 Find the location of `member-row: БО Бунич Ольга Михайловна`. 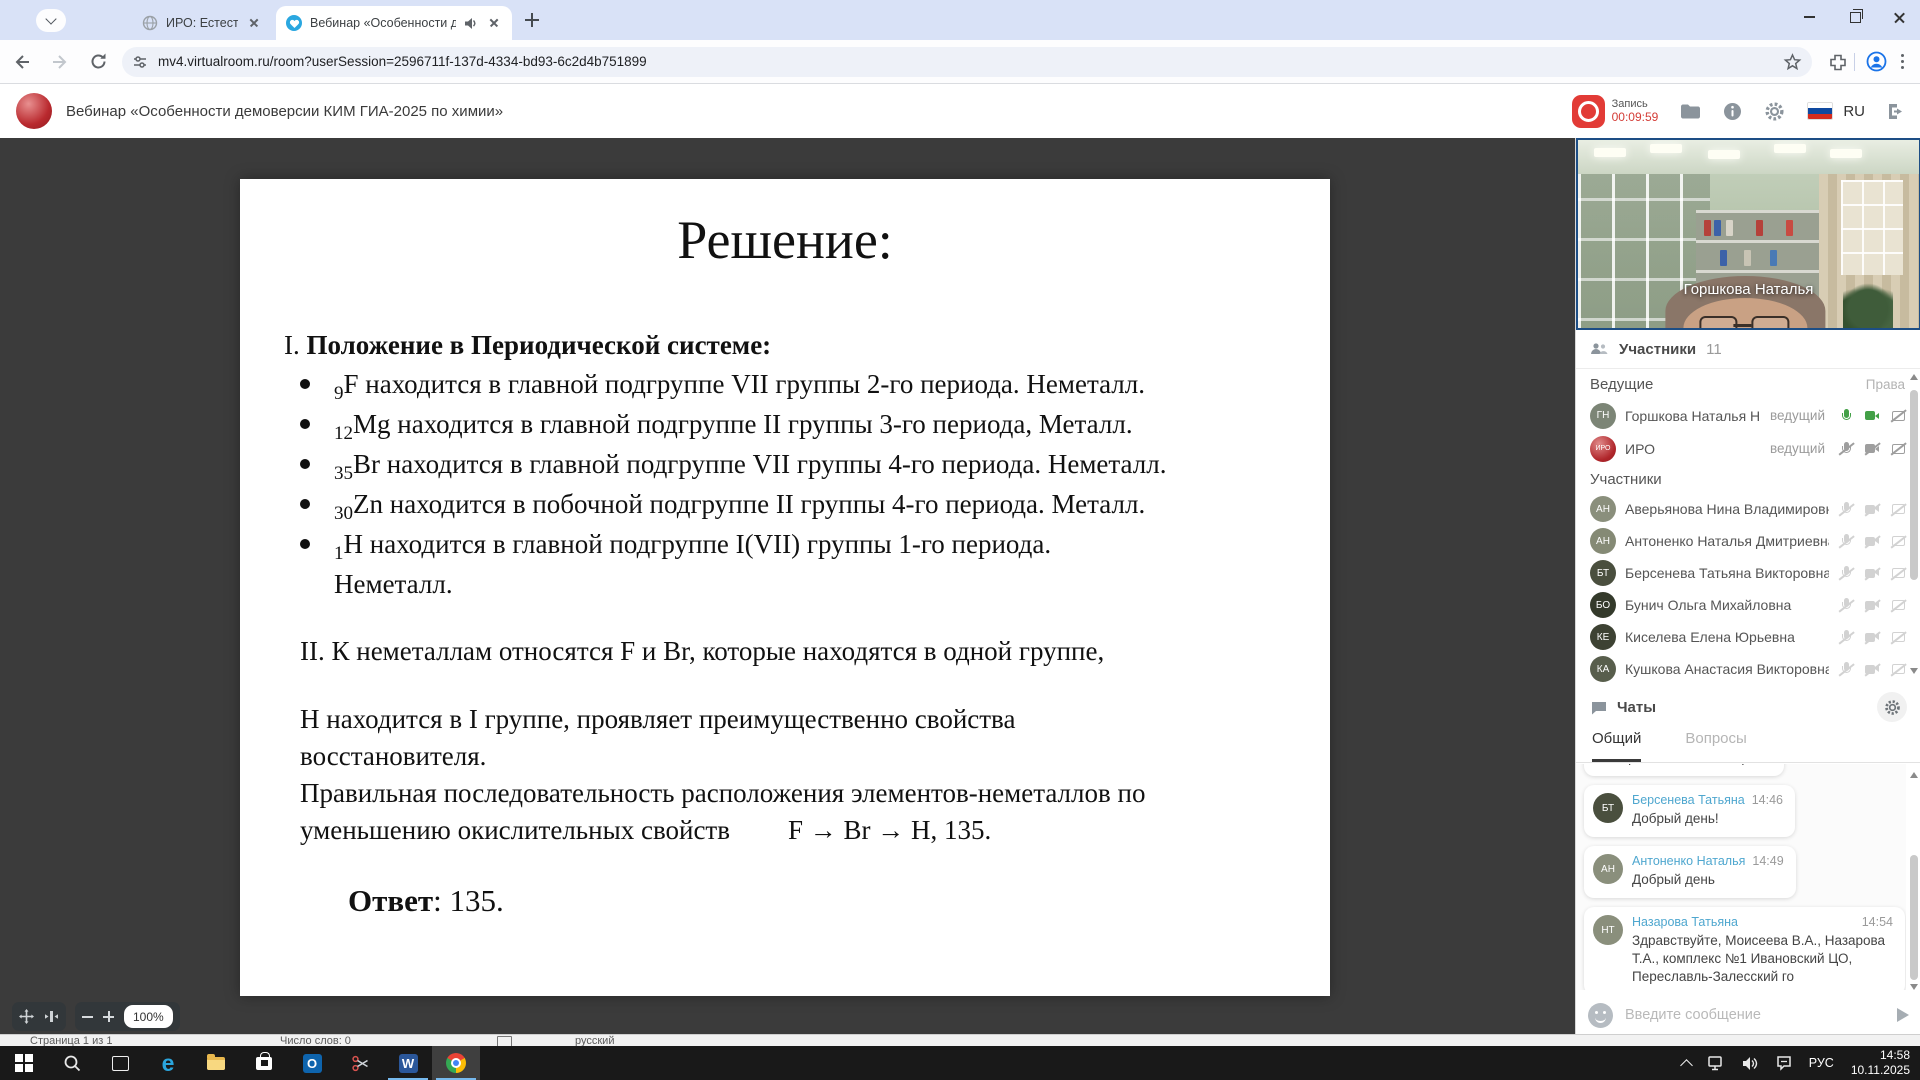

member-row: БО Бунич Ольга Михайловна is located at coordinates (1748, 605).